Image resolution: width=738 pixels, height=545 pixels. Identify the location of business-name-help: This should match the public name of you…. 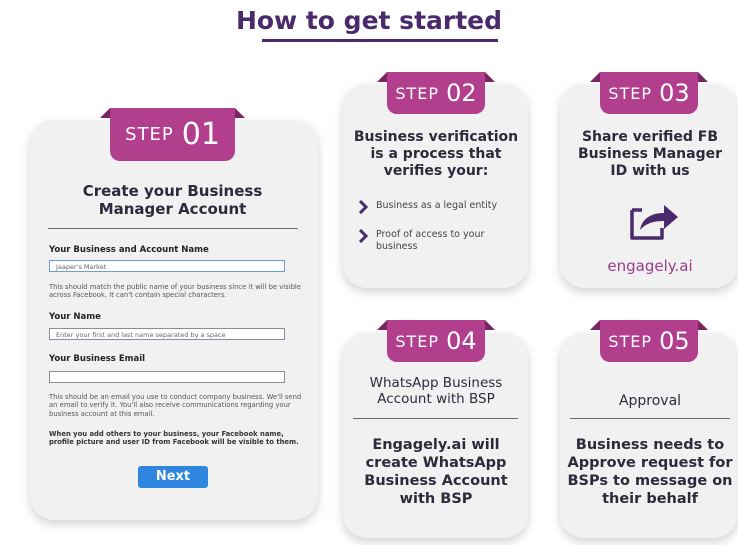
(175, 291).